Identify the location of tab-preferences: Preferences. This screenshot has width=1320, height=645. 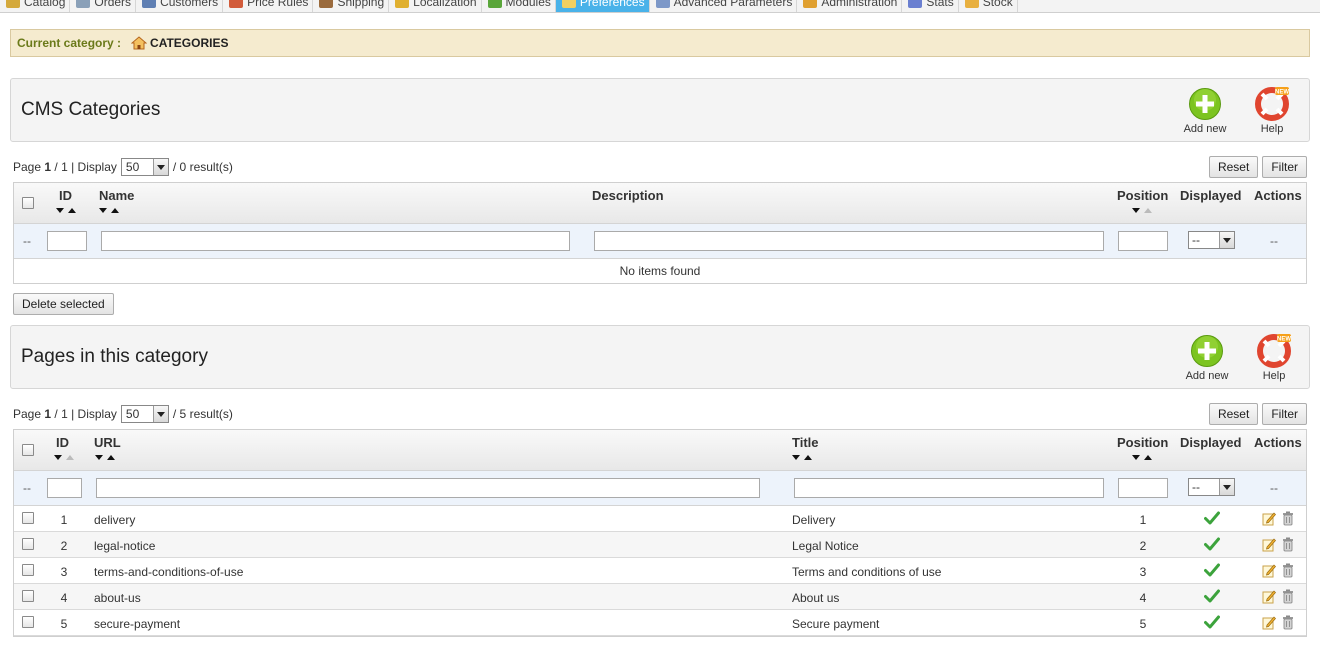
(602, 6).